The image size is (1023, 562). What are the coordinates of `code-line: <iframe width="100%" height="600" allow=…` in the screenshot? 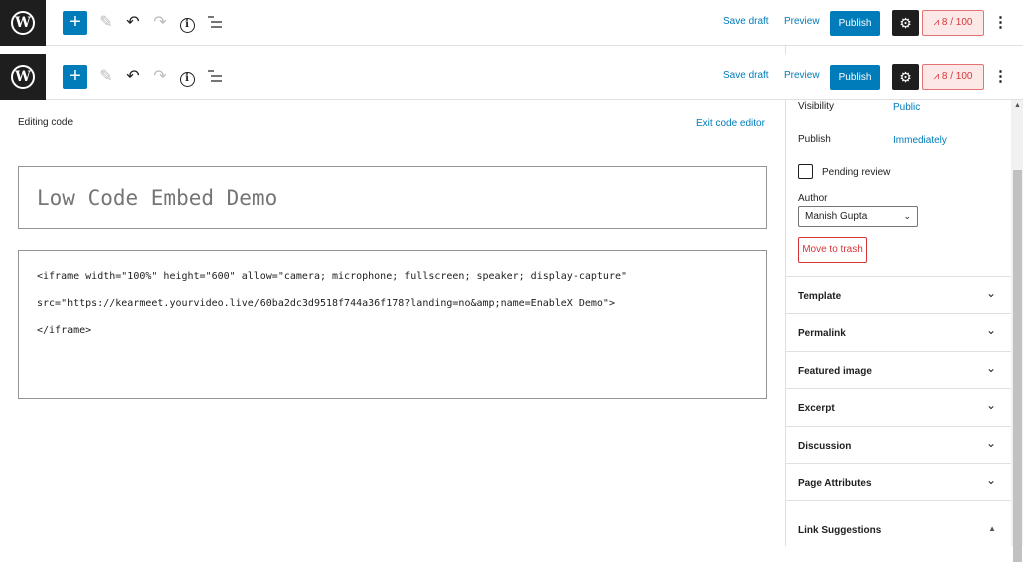 It's located at (332, 276).